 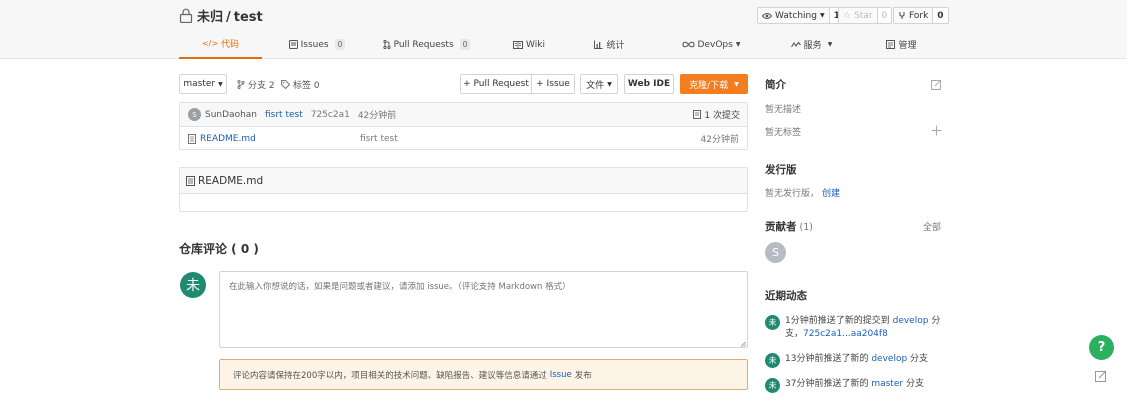 What do you see at coordinates (248, 17) in the screenshot?
I see `repo-name-link: test` at bounding box center [248, 17].